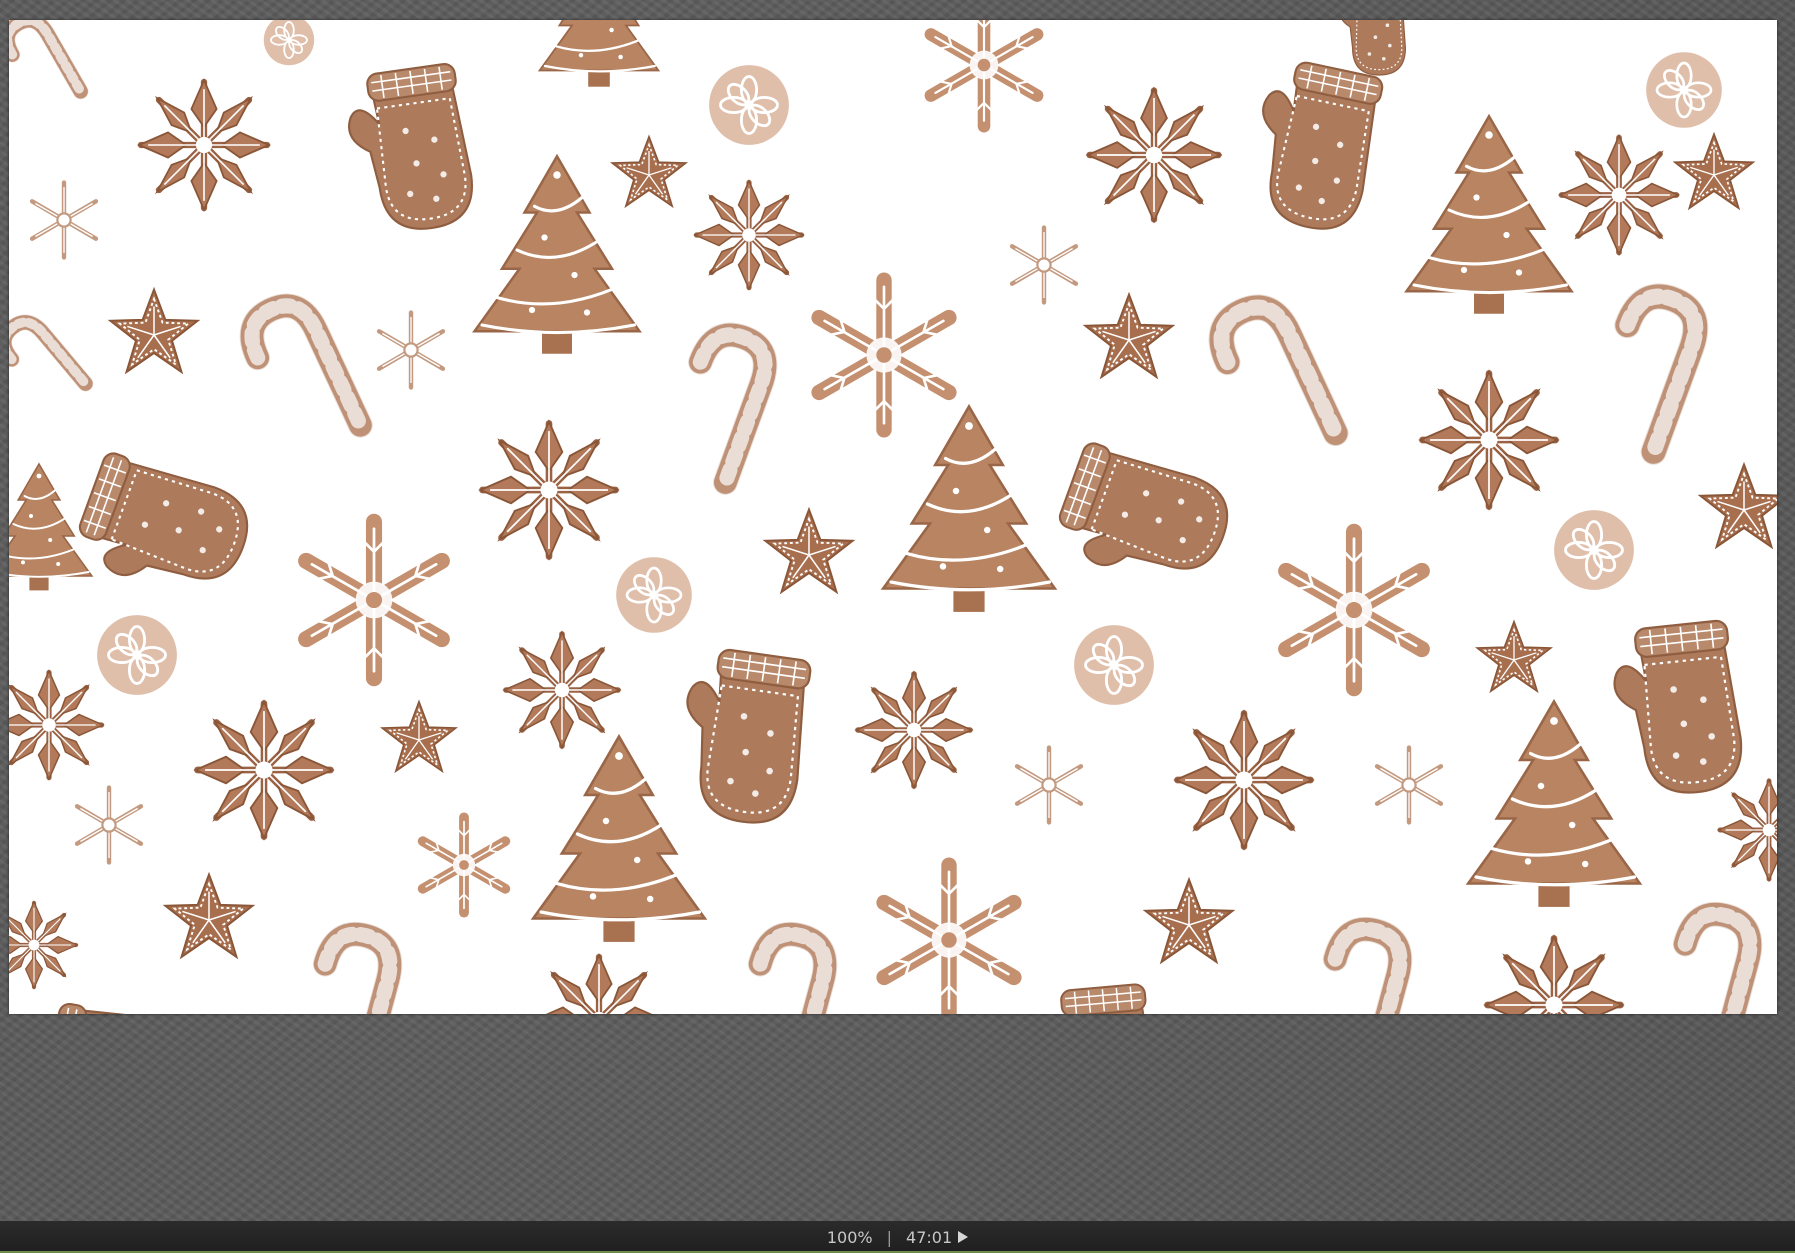  What do you see at coordinates (897, 1237) in the screenshot?
I see `status-bar: 100% | 47:01` at bounding box center [897, 1237].